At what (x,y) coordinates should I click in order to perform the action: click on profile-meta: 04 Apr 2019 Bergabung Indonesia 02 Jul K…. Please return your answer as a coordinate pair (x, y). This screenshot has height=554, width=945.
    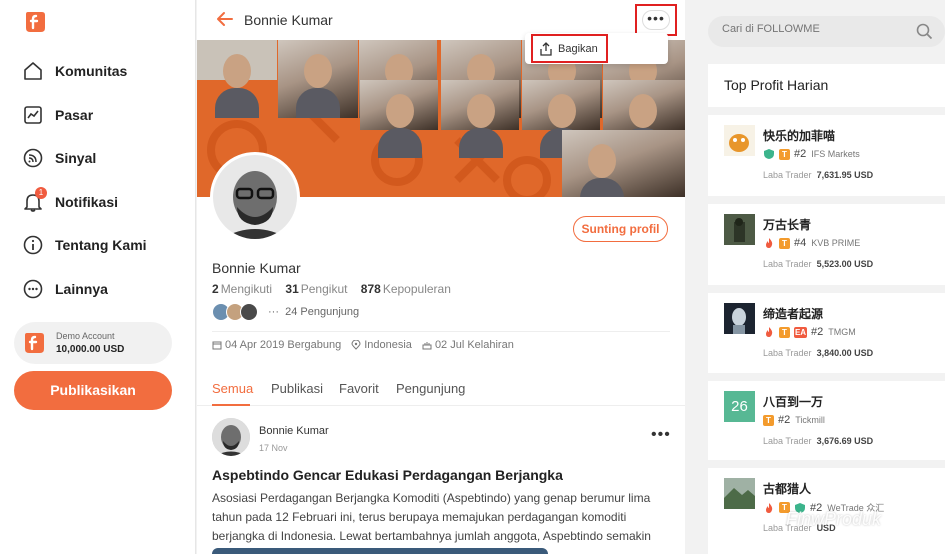
    Looking at the image, I should click on (368, 345).